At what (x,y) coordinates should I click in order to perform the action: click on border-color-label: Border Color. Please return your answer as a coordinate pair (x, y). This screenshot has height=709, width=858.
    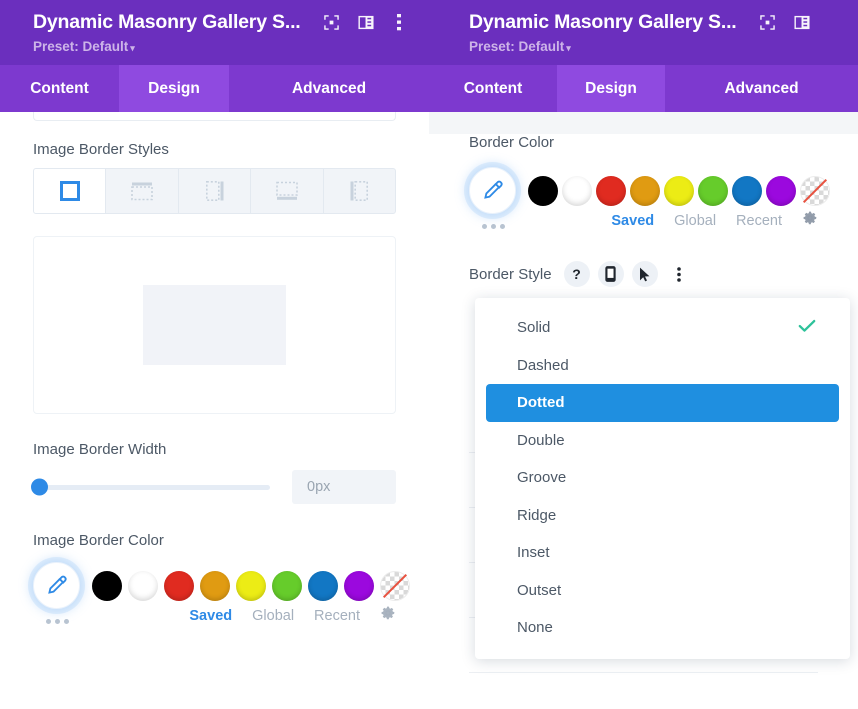
    Looking at the image, I should click on (512, 142).